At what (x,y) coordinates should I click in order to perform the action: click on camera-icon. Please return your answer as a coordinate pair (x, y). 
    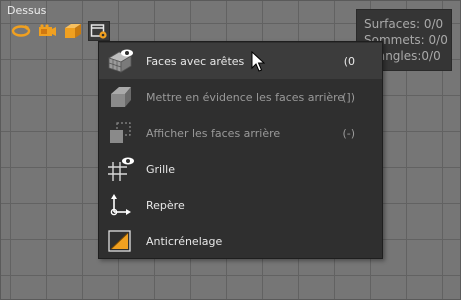
    Looking at the image, I should click on (47, 30).